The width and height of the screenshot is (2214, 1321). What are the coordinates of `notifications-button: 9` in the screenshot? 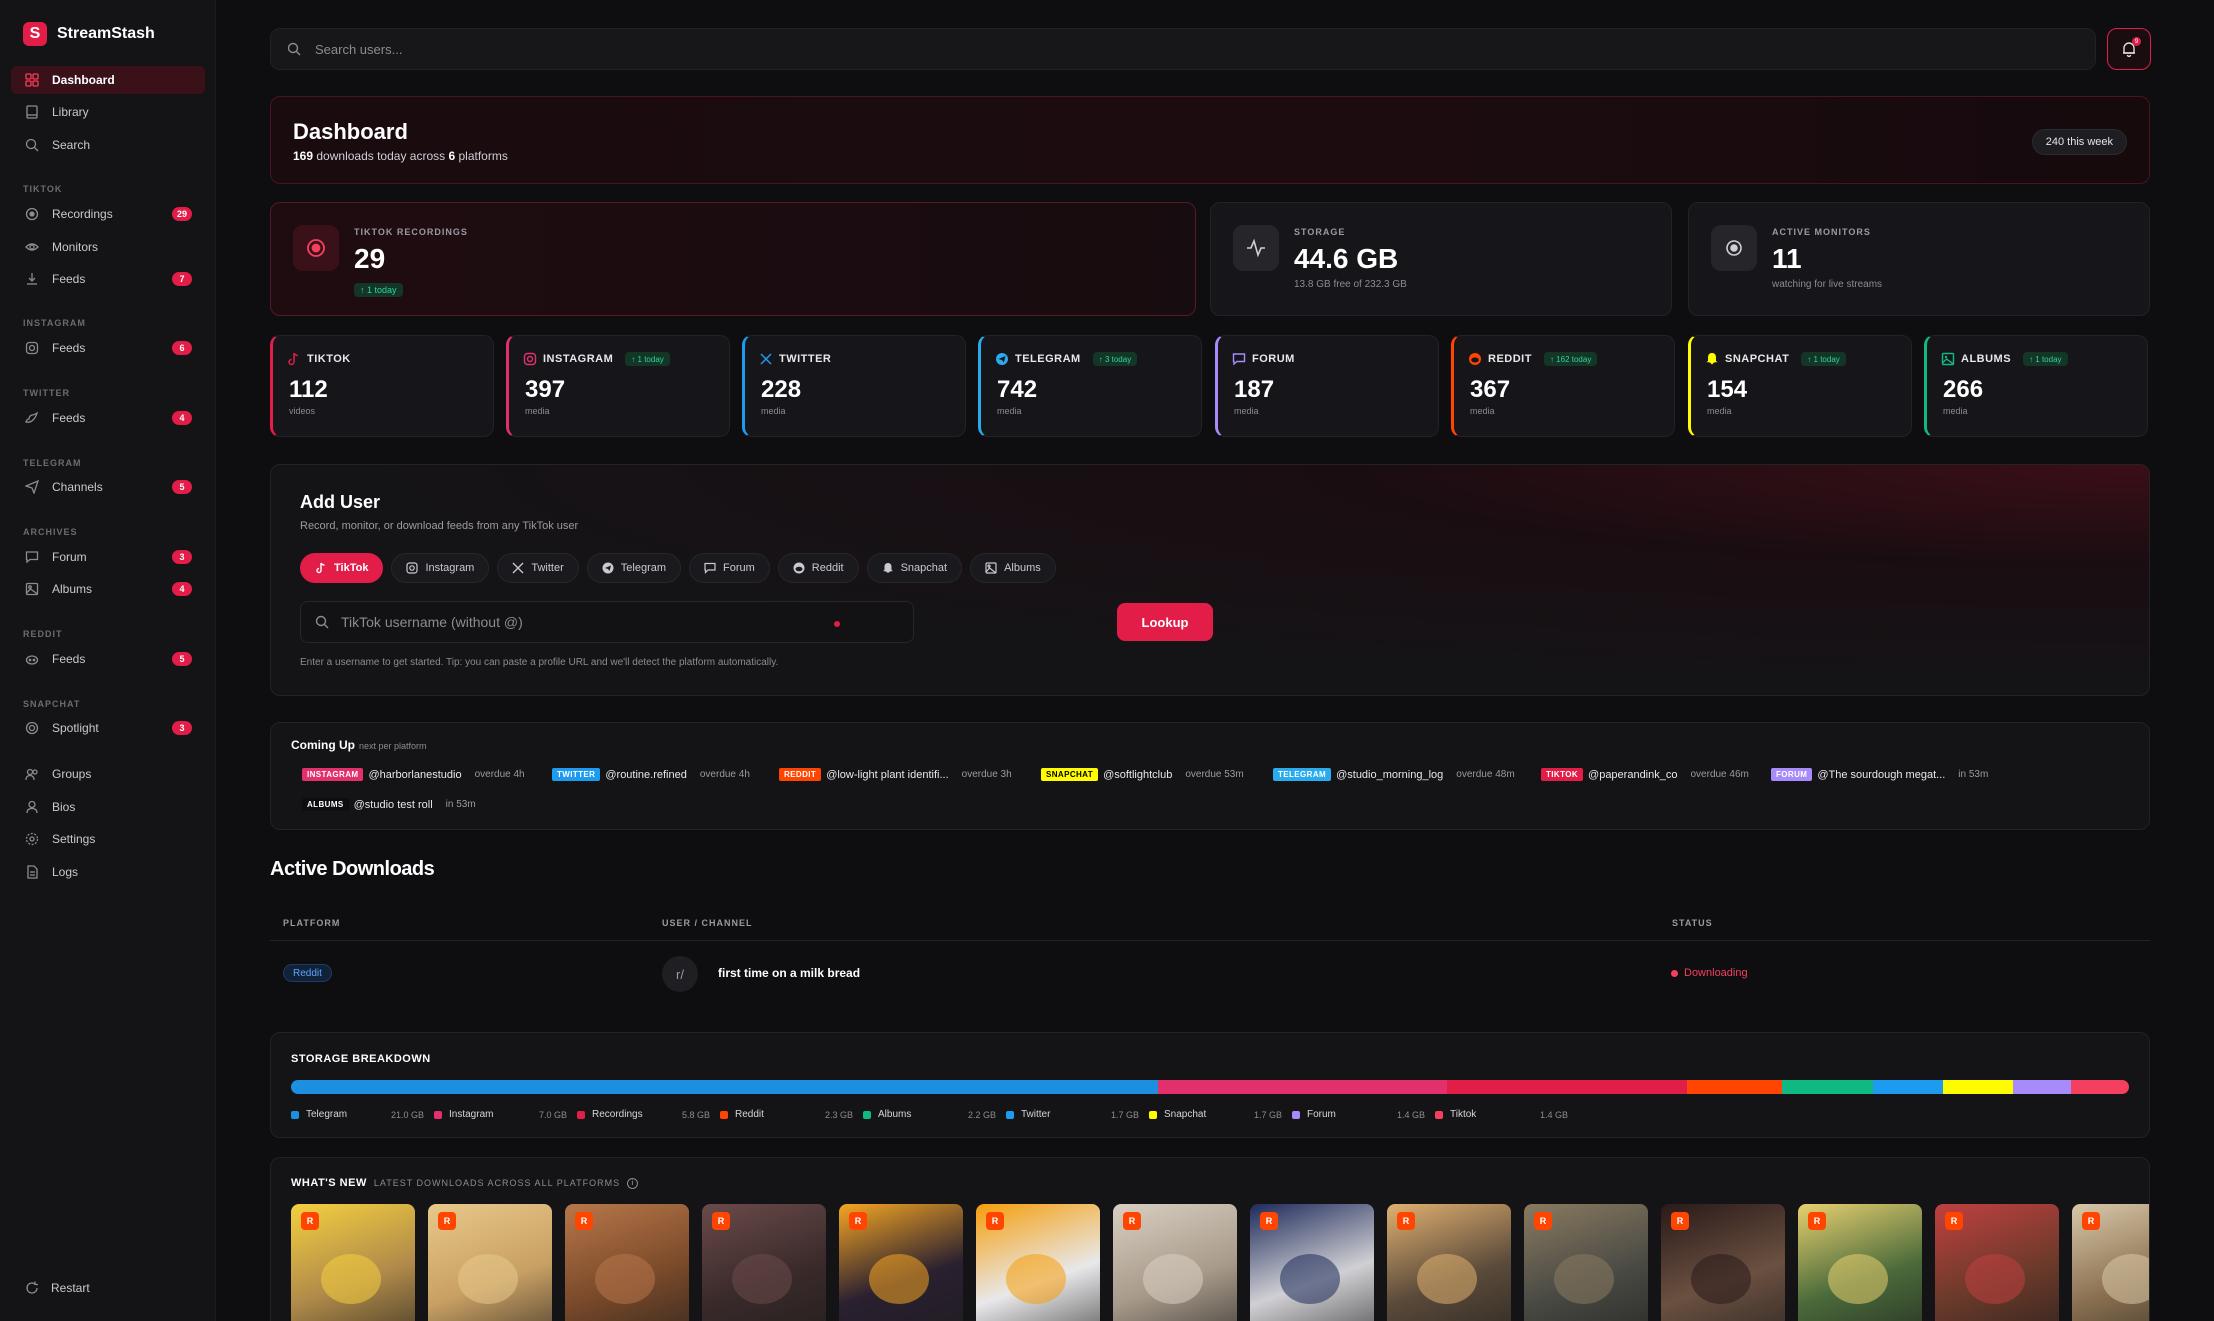 It's located at (2129, 49).